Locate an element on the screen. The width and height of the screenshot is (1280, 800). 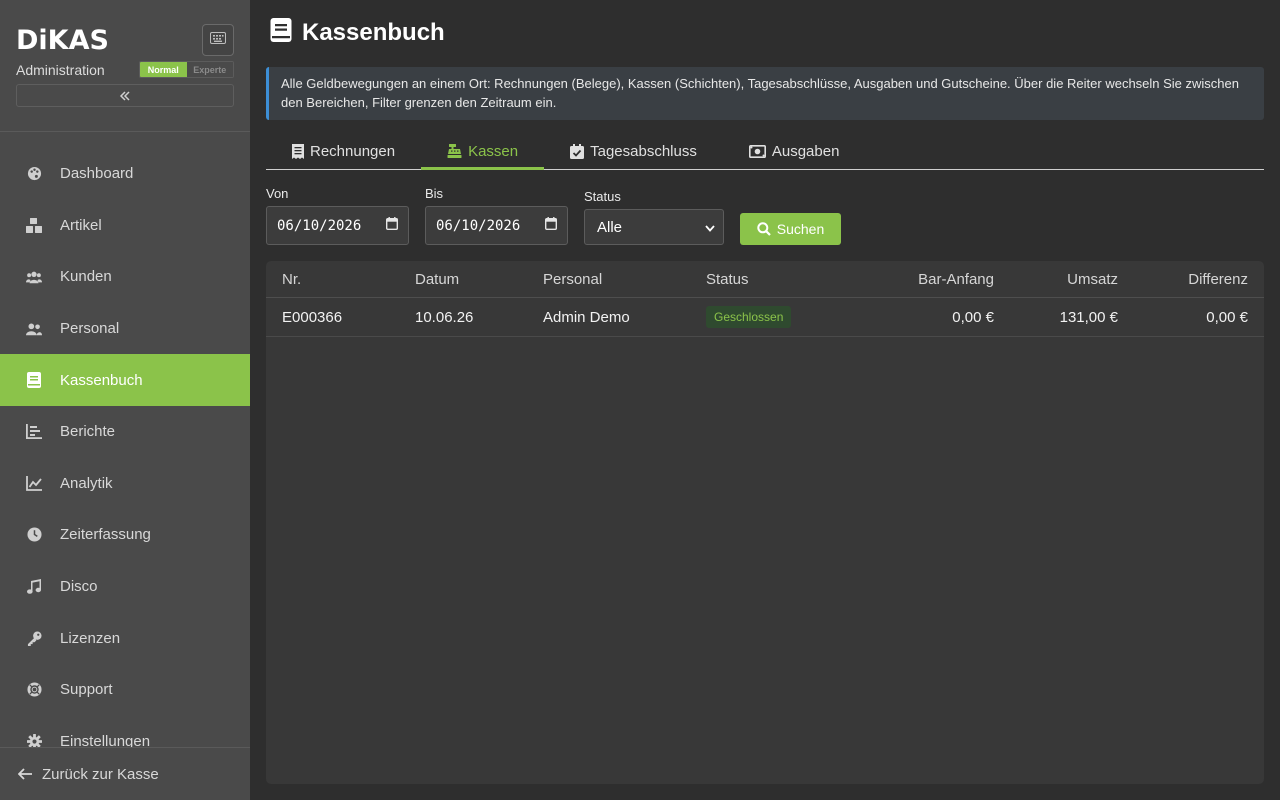
column-header-bar-anfang: Bar-Anfang is located at coordinates (956, 279).